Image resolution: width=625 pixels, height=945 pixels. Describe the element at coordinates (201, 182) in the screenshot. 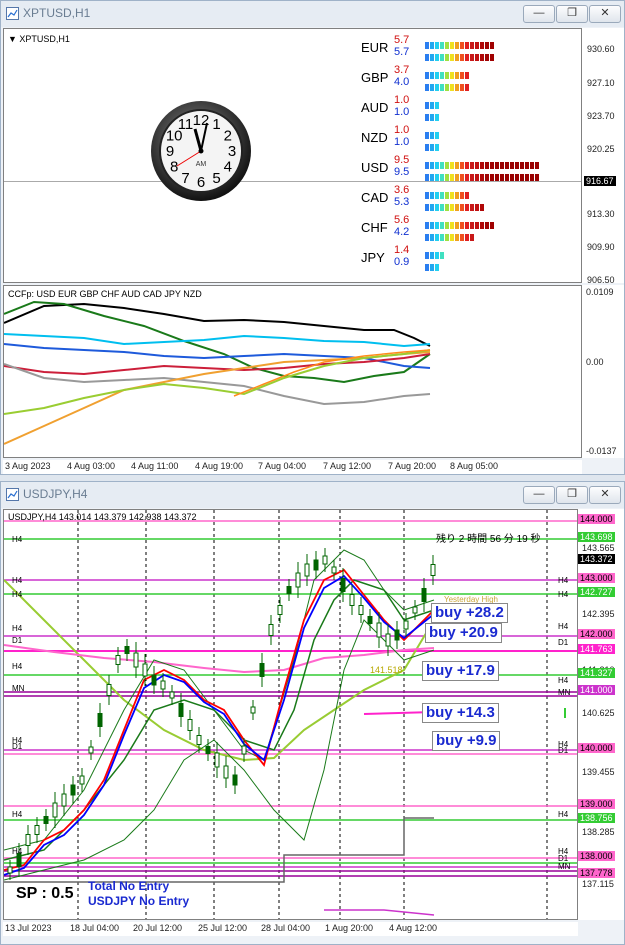

I see `clock-number: 6` at that location.